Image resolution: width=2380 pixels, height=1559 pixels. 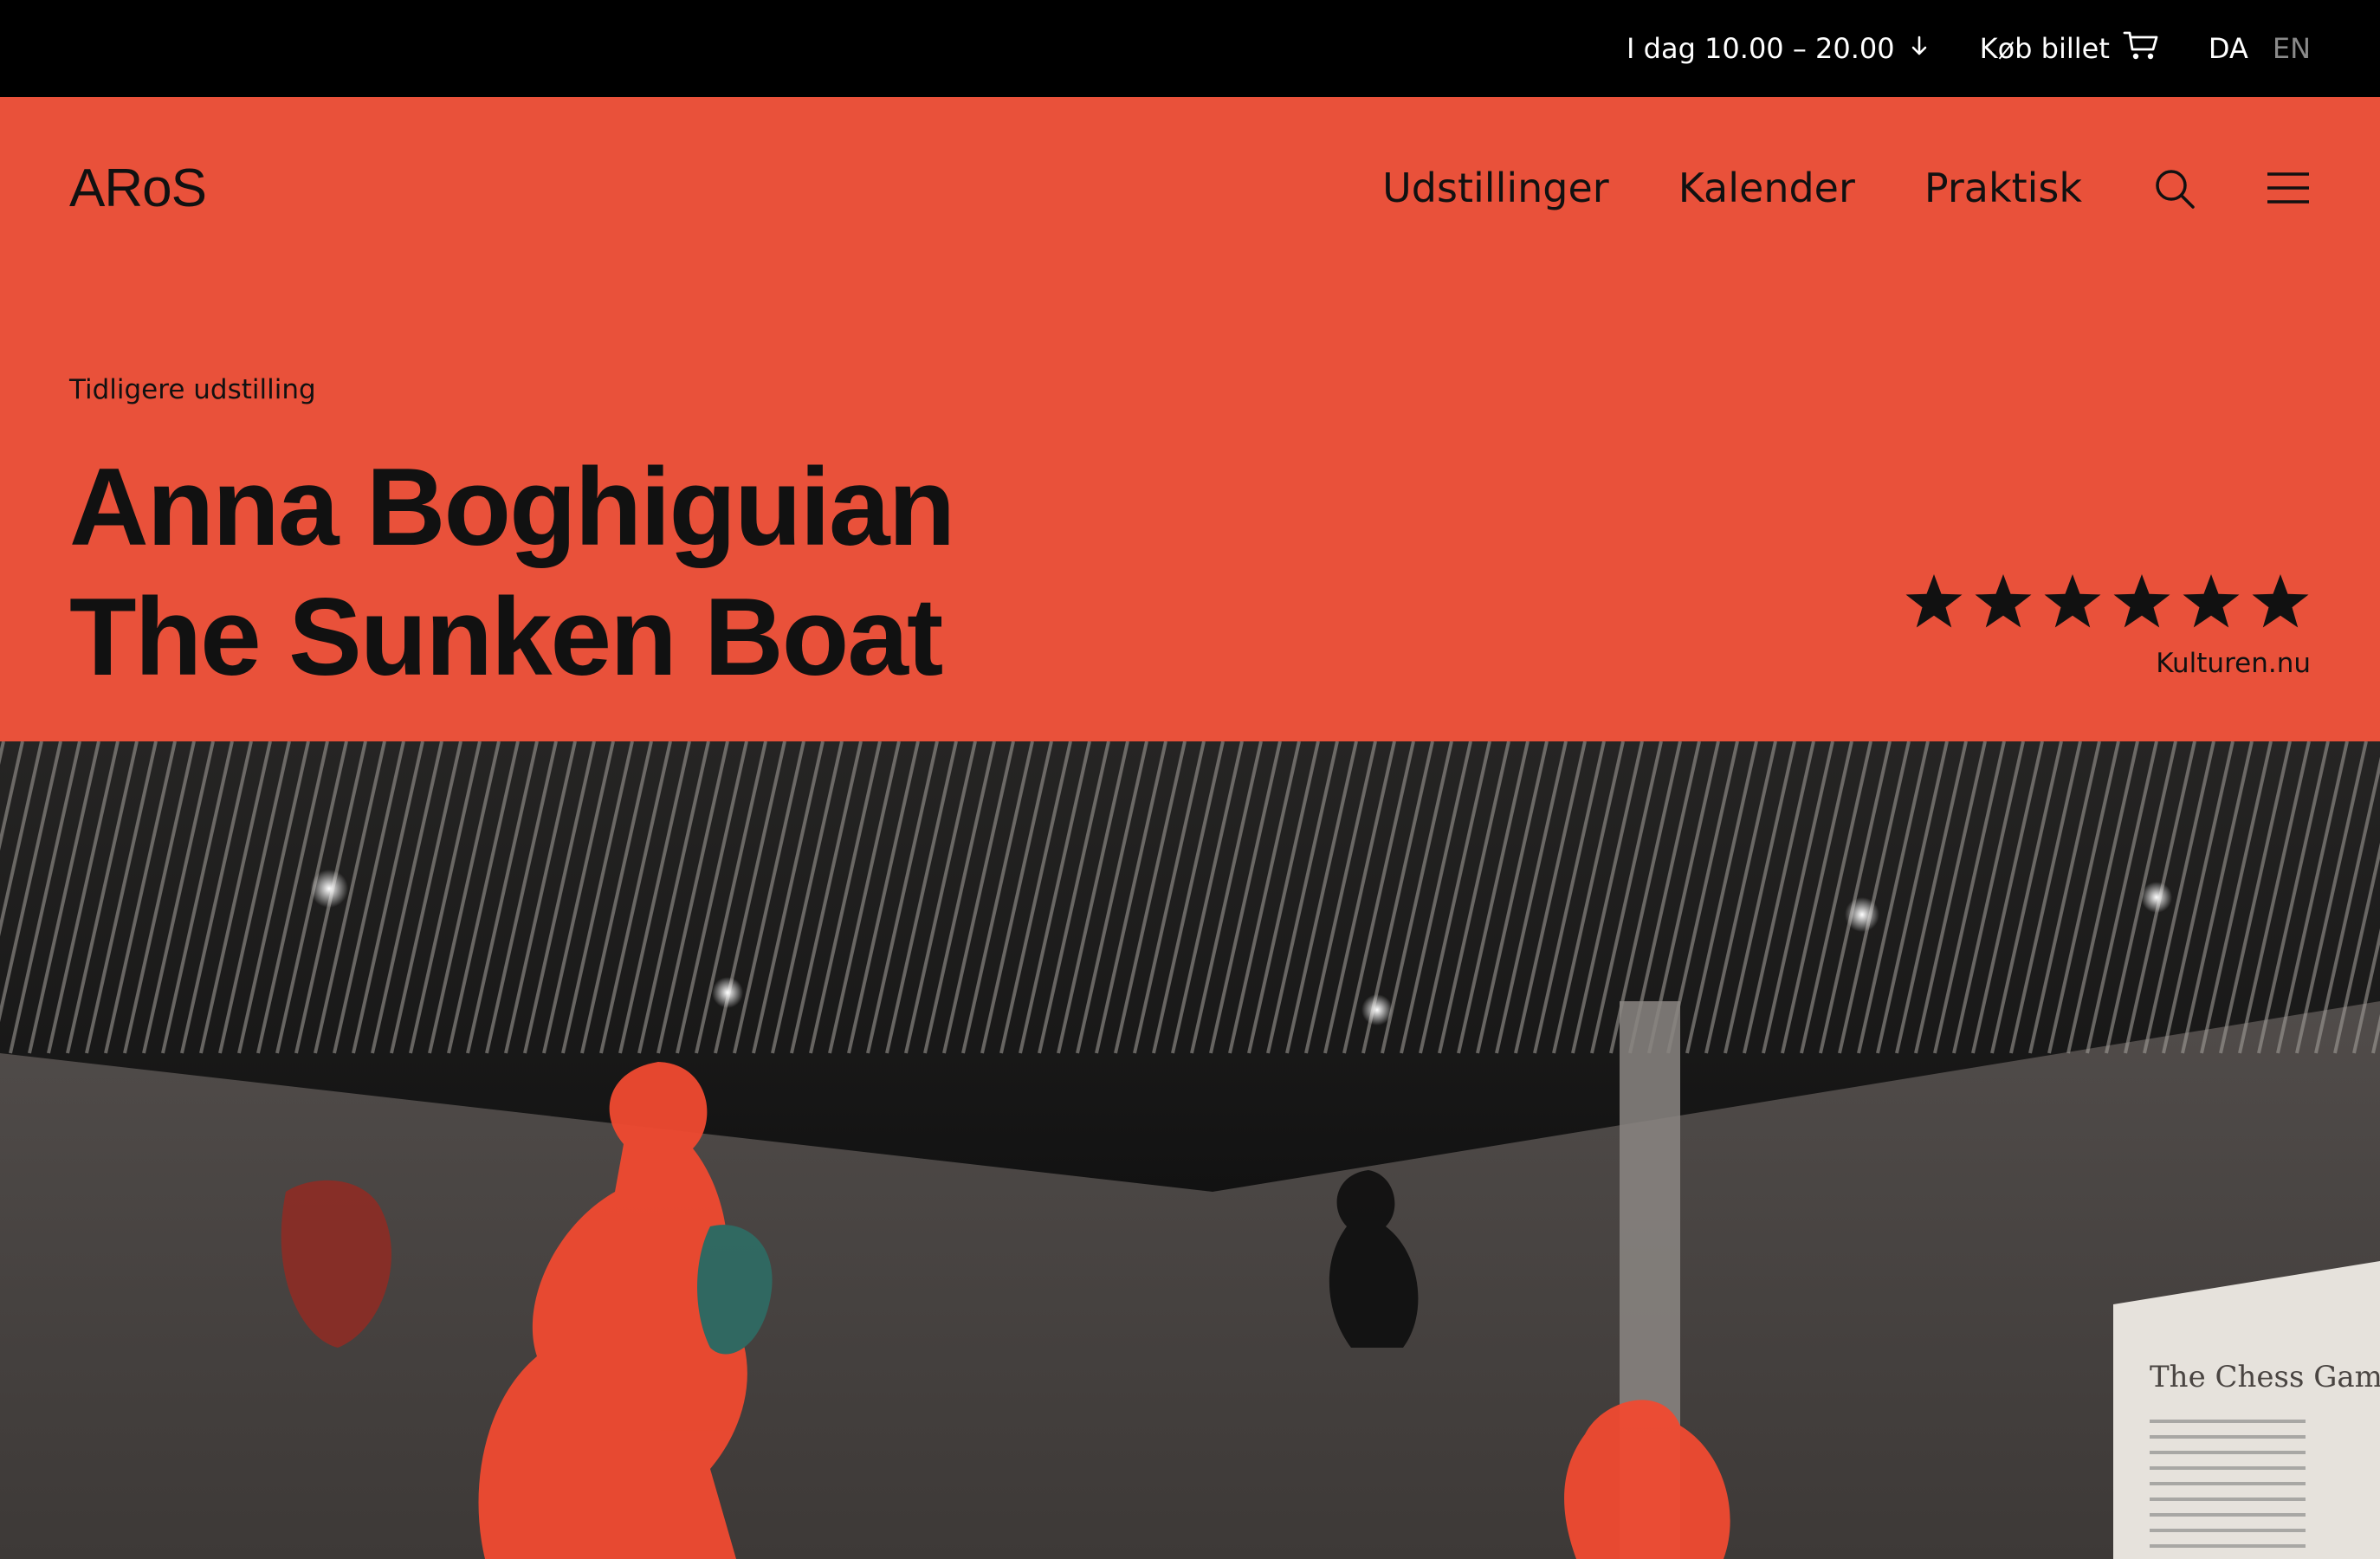 I want to click on review-rating: Kulturen.nu, so click(x=2107, y=625).